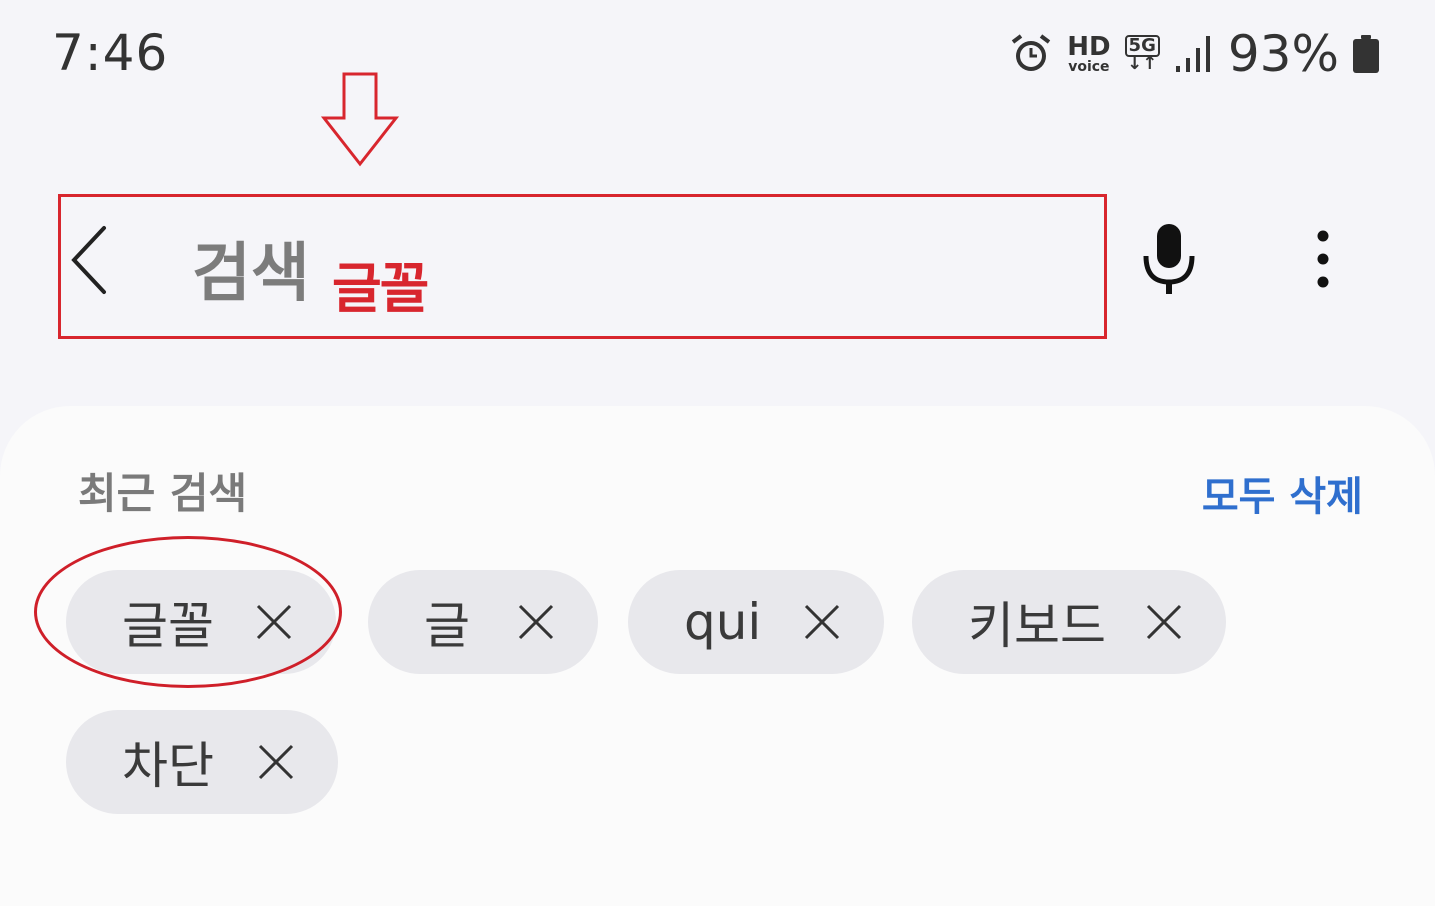  Describe the element at coordinates (1089, 47) in the screenshot. I see `hd-label: HD` at that location.